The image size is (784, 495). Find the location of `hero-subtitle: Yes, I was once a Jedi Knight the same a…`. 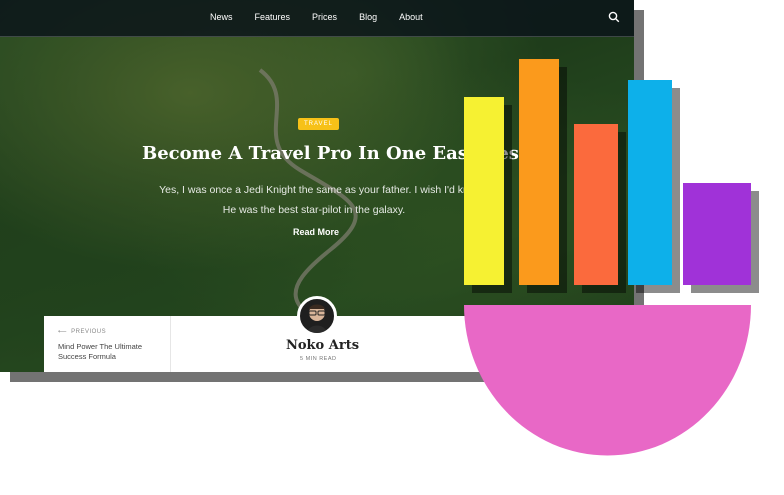

hero-subtitle: Yes, I was once a Jedi Knight the same a… is located at coordinates (314, 200).